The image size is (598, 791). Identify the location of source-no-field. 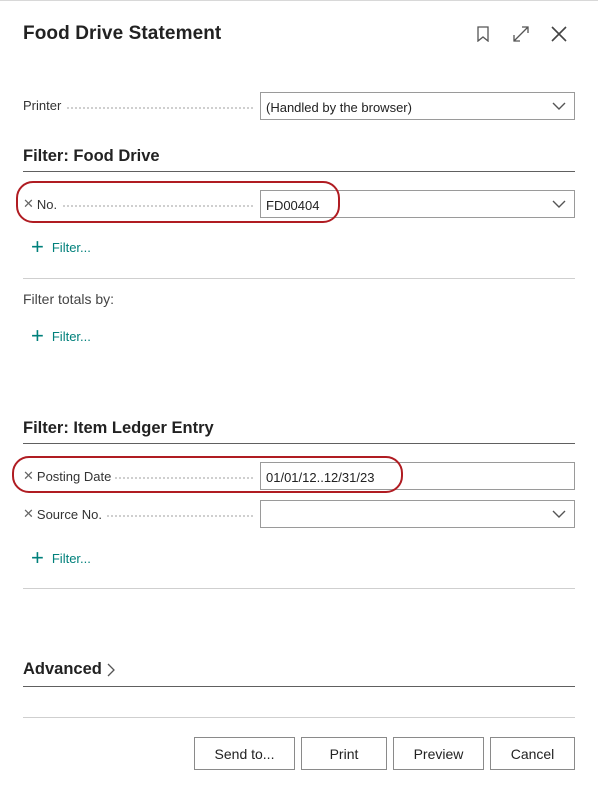
(417, 514).